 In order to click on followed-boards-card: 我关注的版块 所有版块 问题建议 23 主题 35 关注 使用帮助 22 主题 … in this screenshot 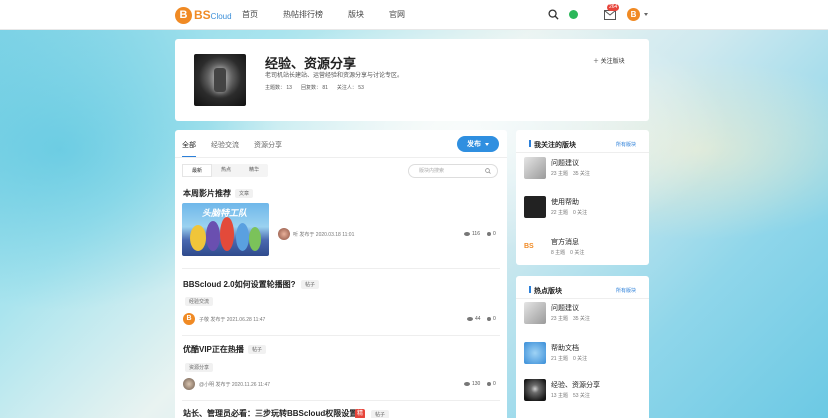, I will do `click(582, 197)`.